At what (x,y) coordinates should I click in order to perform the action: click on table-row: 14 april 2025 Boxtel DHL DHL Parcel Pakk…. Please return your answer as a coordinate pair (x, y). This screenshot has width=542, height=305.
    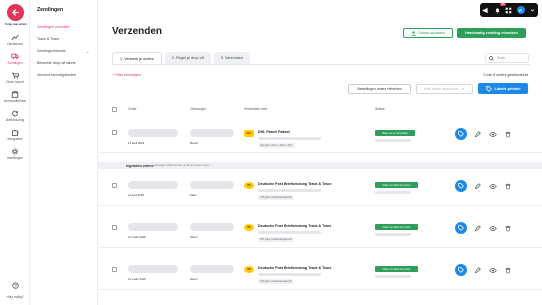
    Looking at the image, I should click on (320, 135).